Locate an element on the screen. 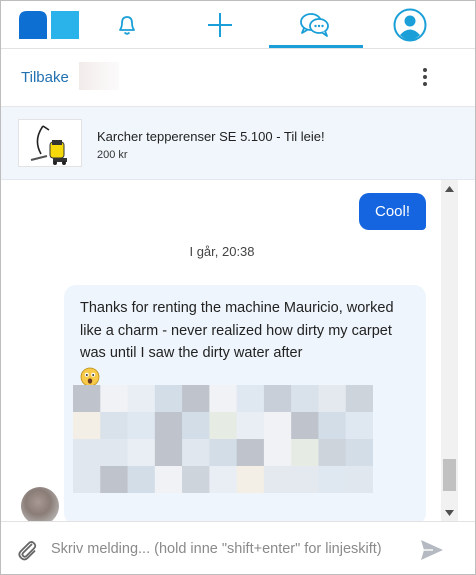  top-nav is located at coordinates (238, 25).